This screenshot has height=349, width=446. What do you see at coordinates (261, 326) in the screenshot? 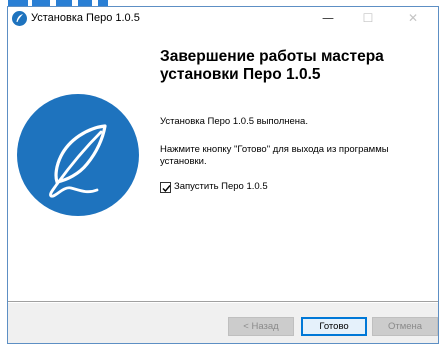
I see `back-button: < Назад` at bounding box center [261, 326].